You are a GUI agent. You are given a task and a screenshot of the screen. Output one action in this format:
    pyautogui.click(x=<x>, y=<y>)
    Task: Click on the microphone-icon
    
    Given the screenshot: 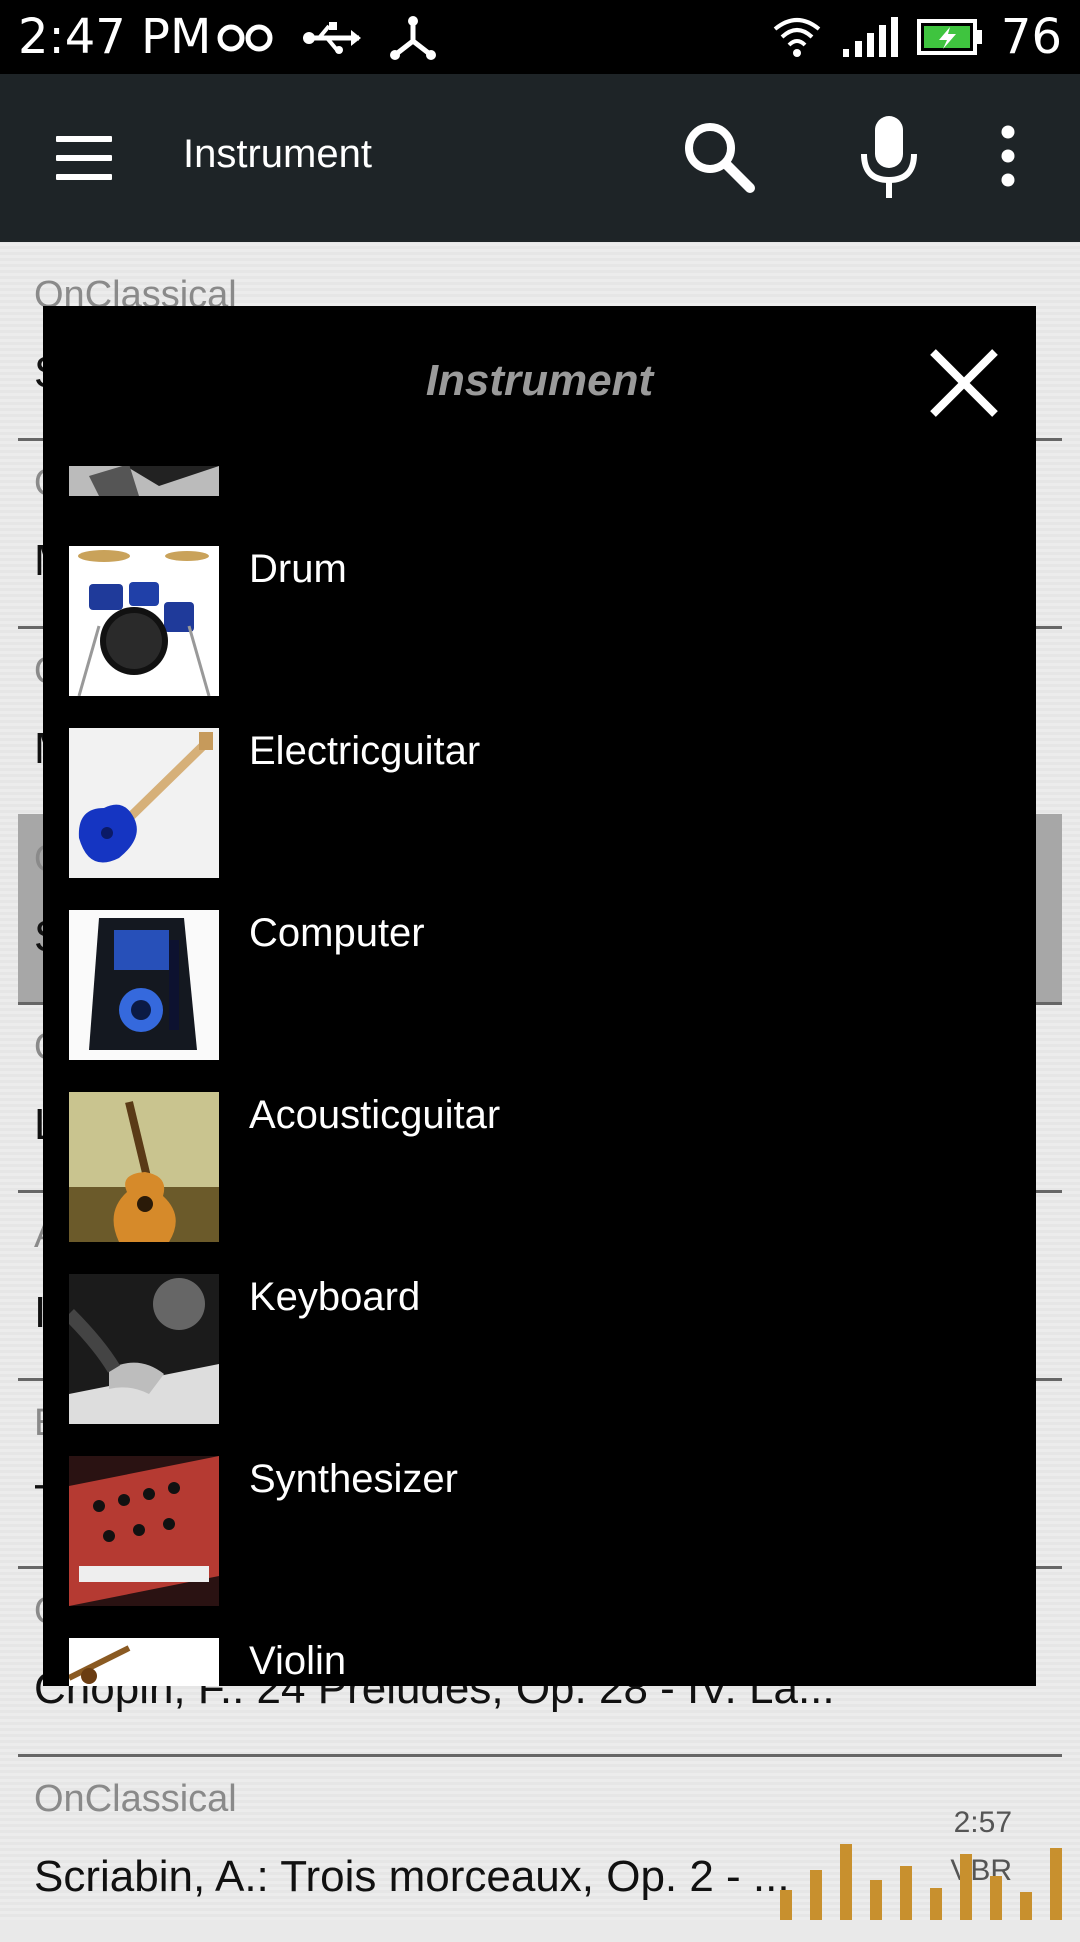 What is the action you would take?
    pyautogui.click(x=889, y=158)
    